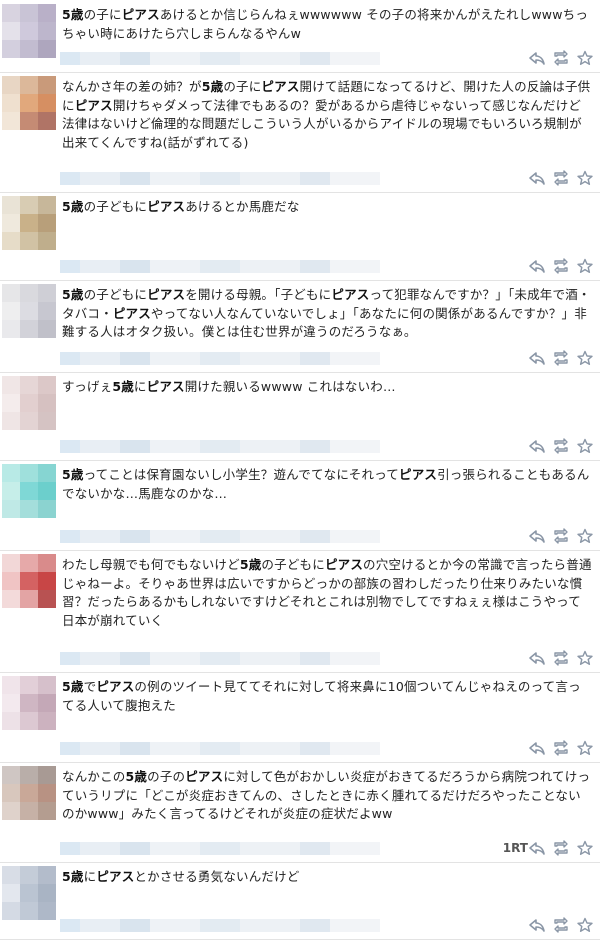 This screenshot has height=940, width=600. What do you see at coordinates (327, 207) in the screenshot?
I see `tweet-text: 5歳の子どもにピアスあけるとか馬鹿だな` at bounding box center [327, 207].